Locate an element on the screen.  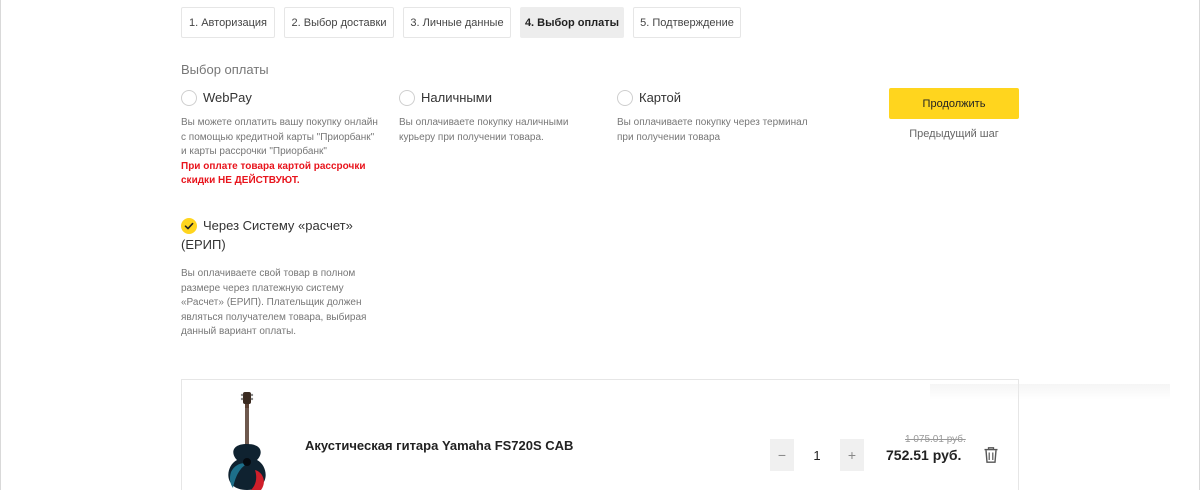
step-personal-data: 3. Личные данные is located at coordinates (457, 22).